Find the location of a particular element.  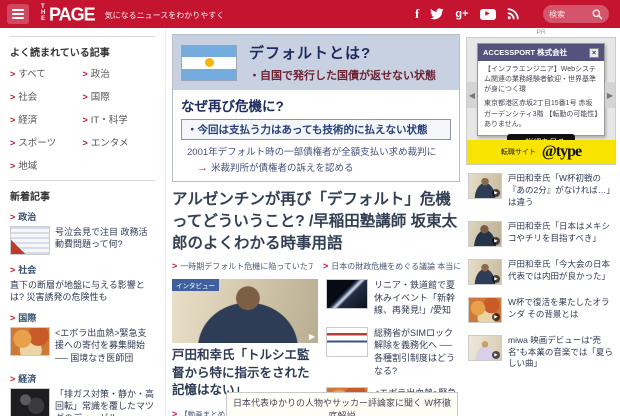

list-item: > 政治 号泣会見で注目 政務活動費問題って何? is located at coordinates (82, 232).